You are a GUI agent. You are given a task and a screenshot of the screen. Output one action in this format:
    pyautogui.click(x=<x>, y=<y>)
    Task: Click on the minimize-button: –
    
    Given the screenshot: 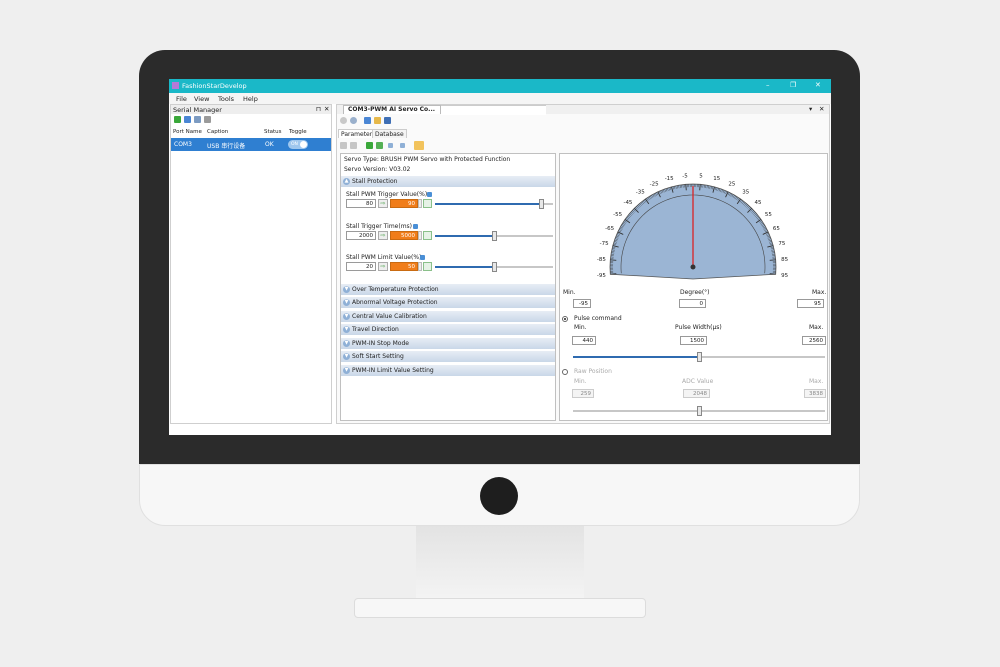 What is the action you would take?
    pyautogui.click(x=768, y=85)
    